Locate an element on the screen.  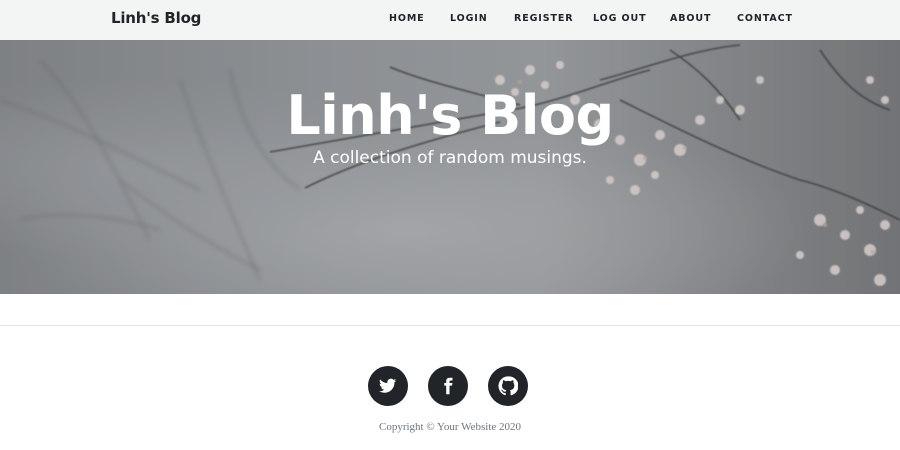
twitter-icon is located at coordinates (388, 385).